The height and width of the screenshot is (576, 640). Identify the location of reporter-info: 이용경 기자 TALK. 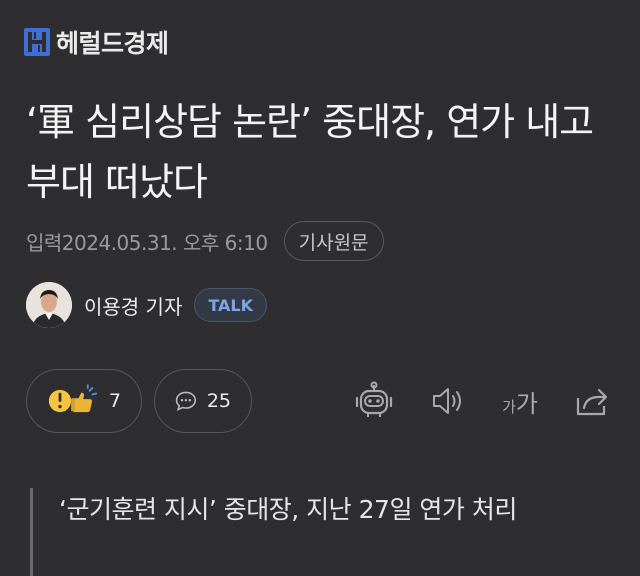
(147, 305).